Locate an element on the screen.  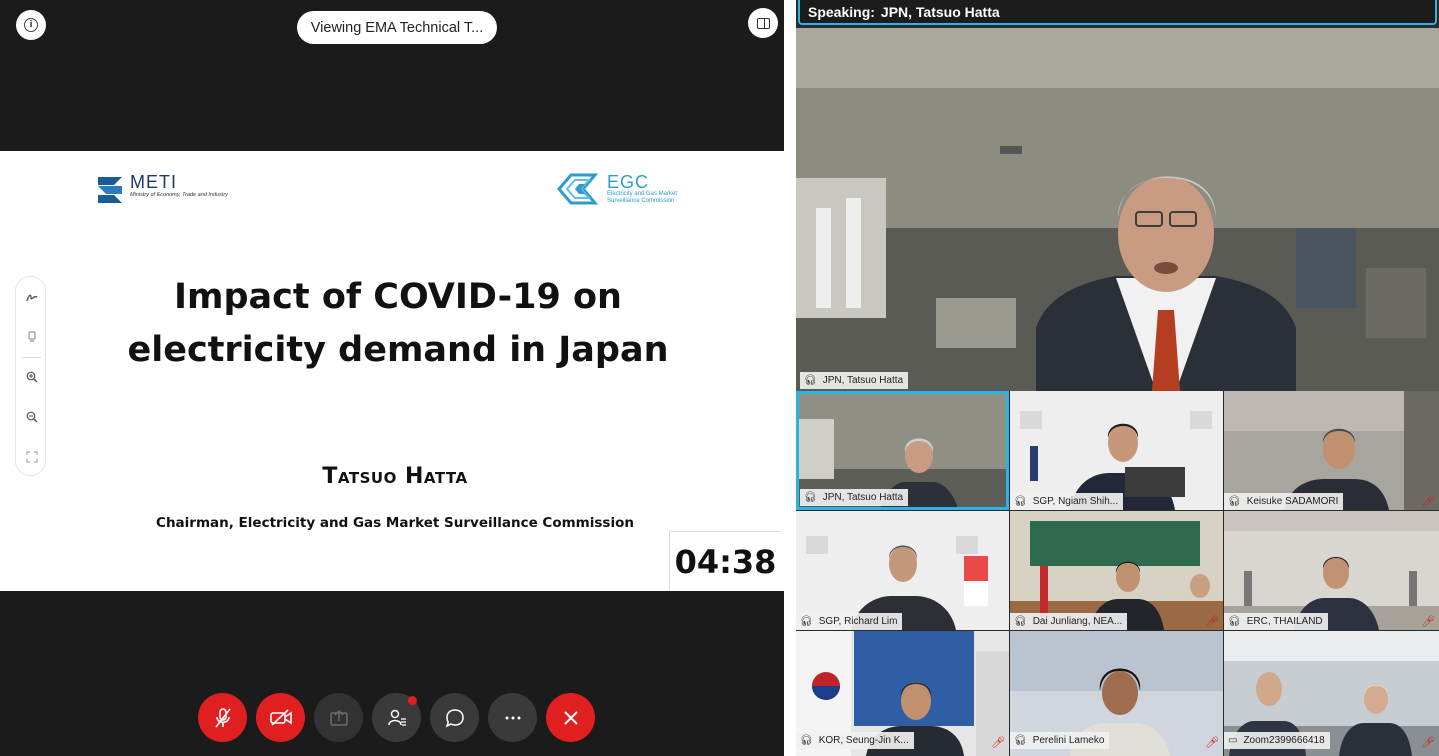
slide-author: Tatsuo Hatta is located at coordinates (395, 476).